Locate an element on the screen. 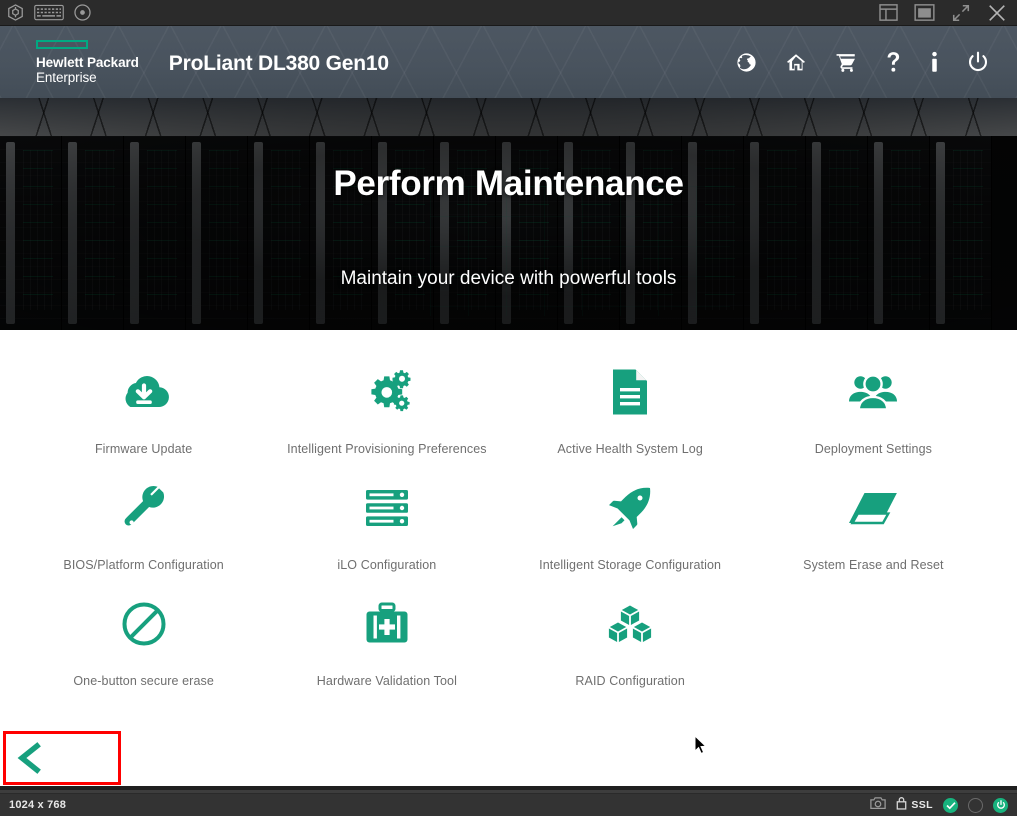  close-icon is located at coordinates (997, 13).